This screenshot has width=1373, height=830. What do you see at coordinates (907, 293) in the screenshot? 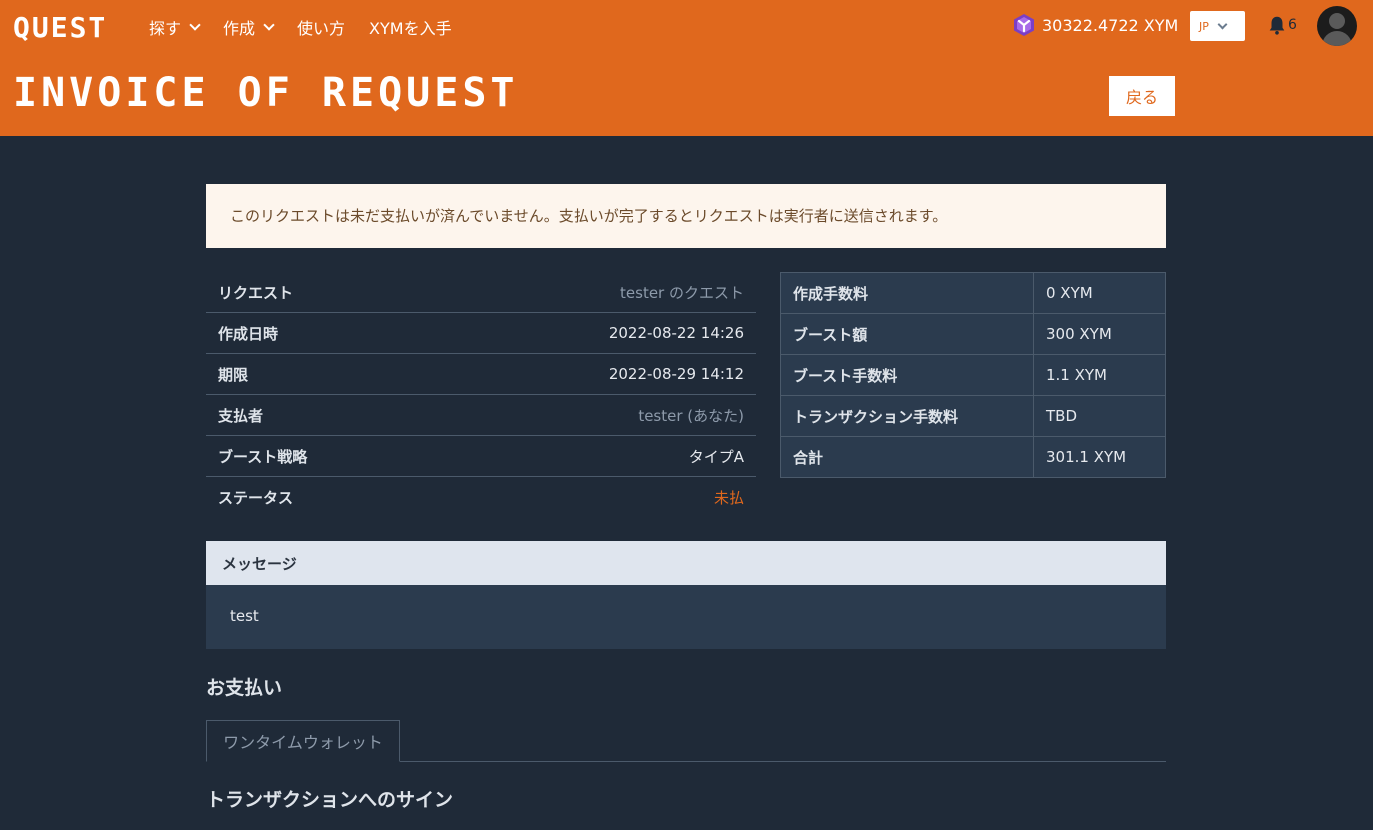
I see `fee-label: 作成手数料` at bounding box center [907, 293].